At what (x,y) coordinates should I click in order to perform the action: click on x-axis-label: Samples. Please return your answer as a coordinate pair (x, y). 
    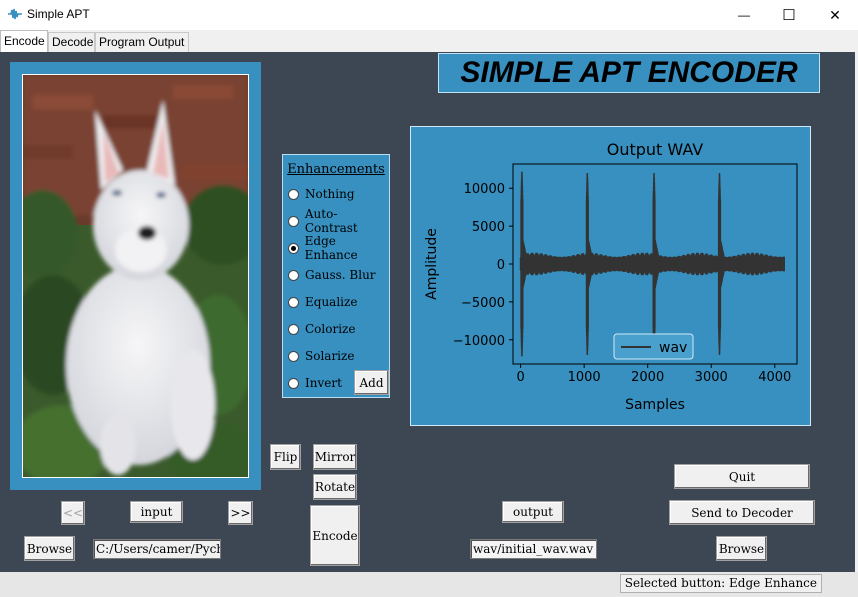
    Looking at the image, I should click on (655, 405).